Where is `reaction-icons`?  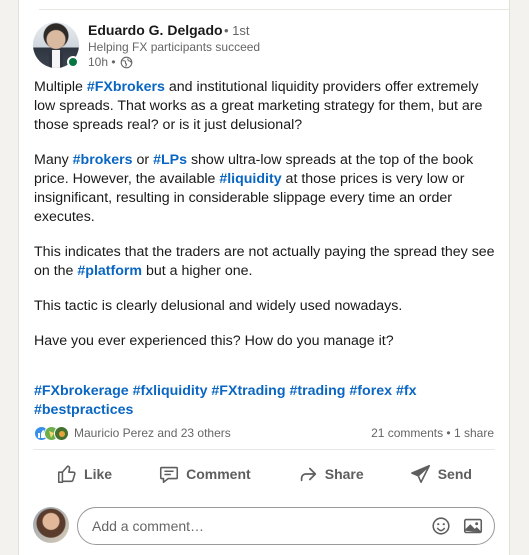
reaction-icons is located at coordinates (52, 434).